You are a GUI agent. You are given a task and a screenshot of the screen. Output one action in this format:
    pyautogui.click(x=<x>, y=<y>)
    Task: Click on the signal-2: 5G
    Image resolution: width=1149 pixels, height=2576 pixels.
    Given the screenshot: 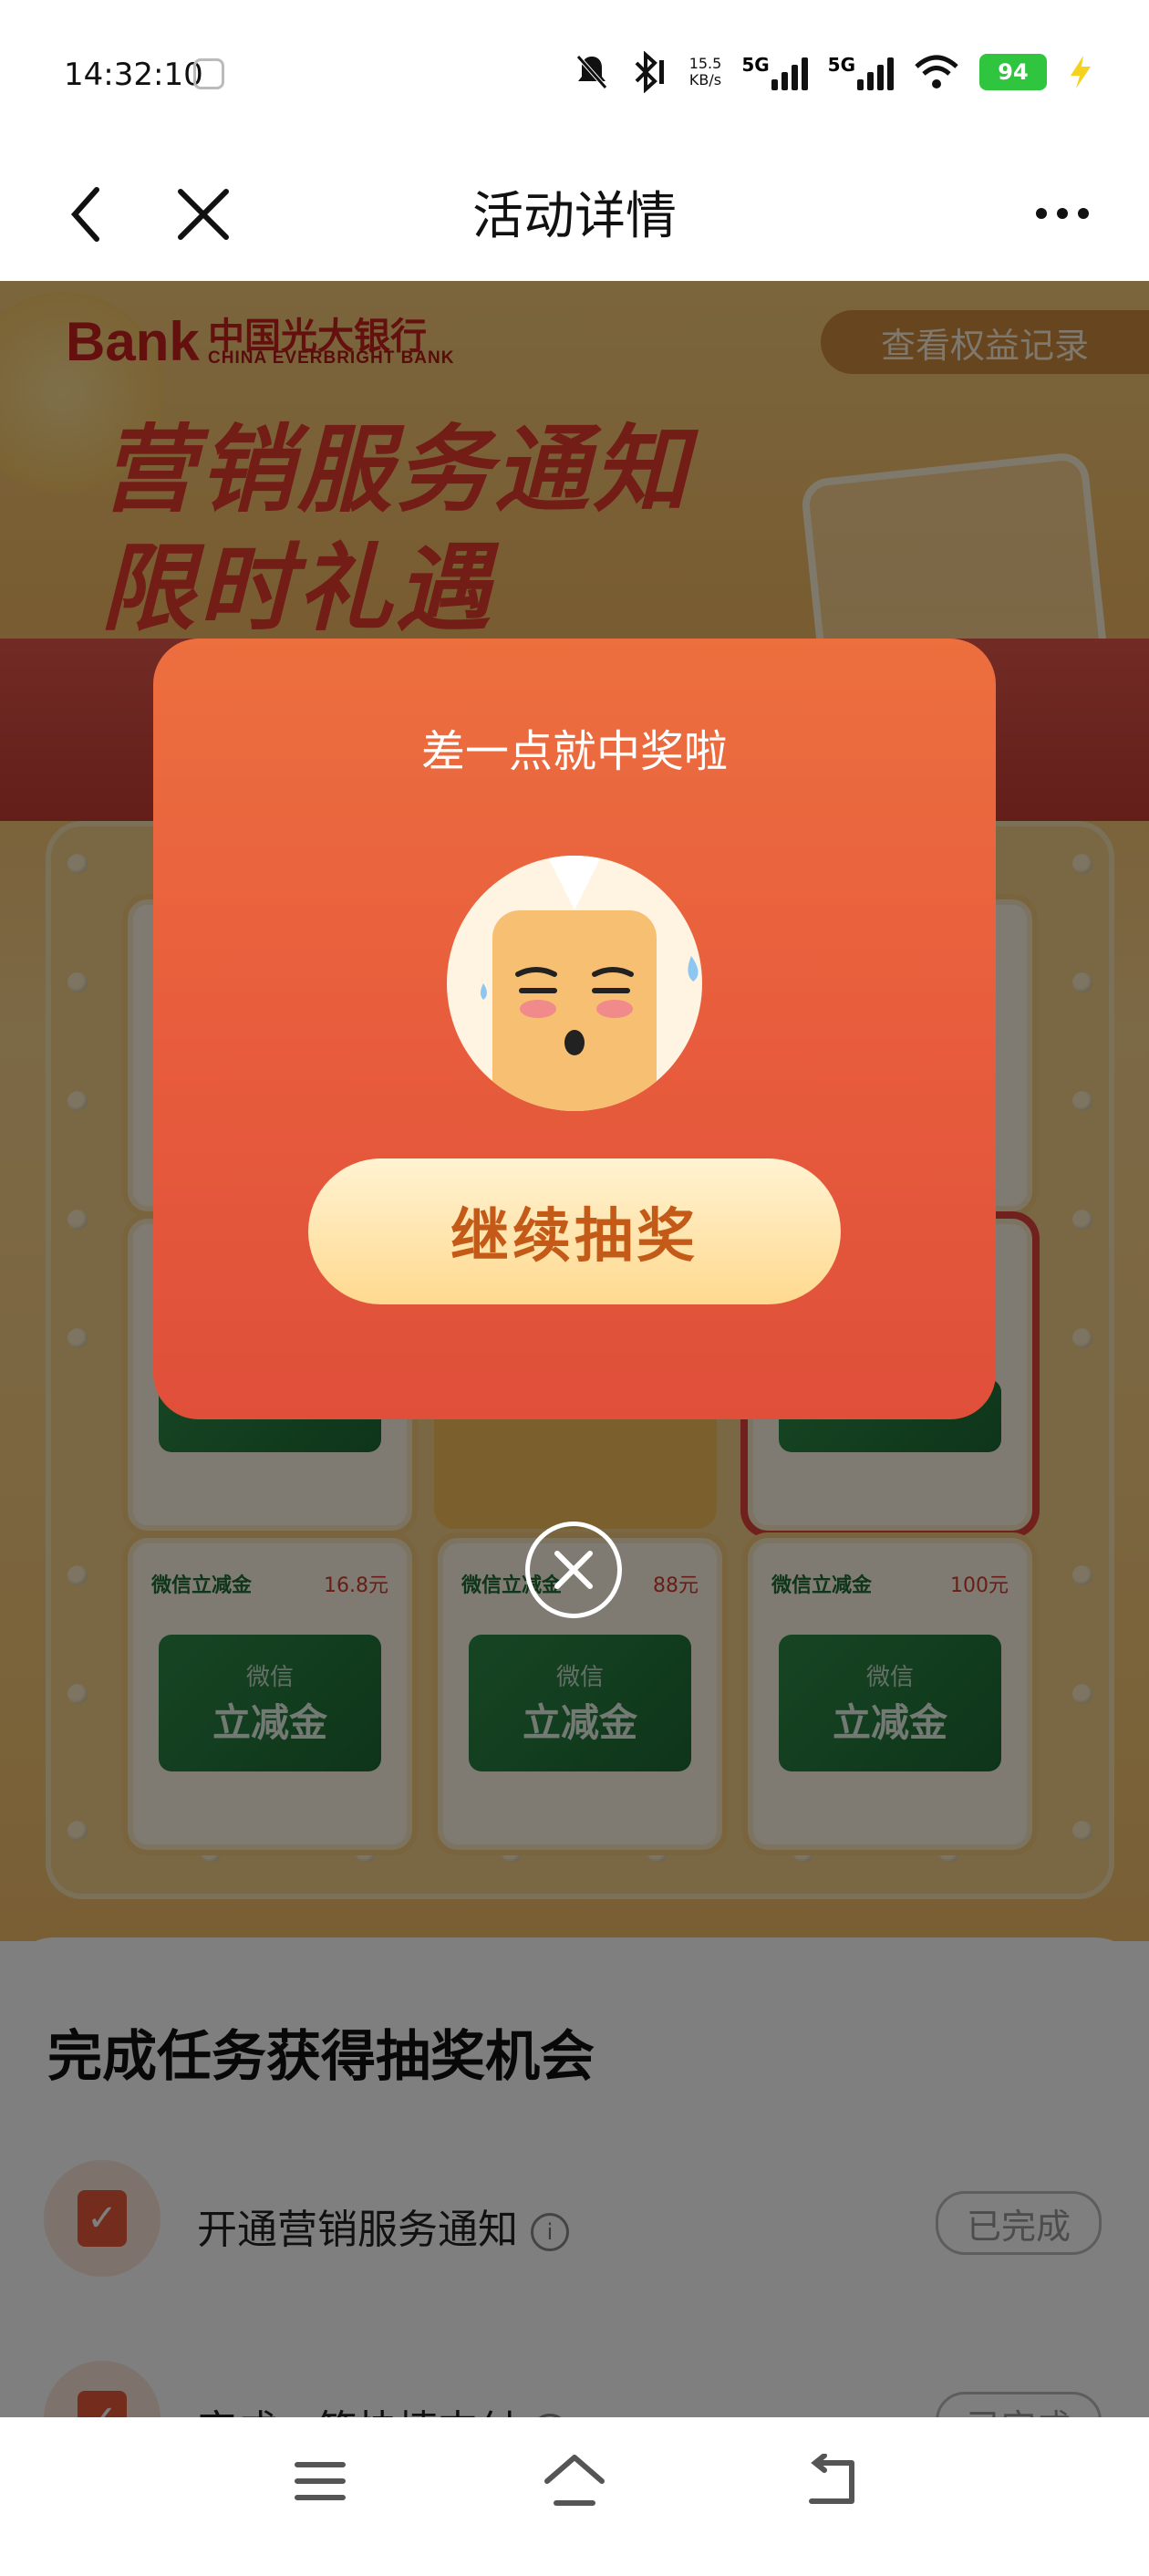 What is the action you would take?
    pyautogui.click(x=861, y=72)
    